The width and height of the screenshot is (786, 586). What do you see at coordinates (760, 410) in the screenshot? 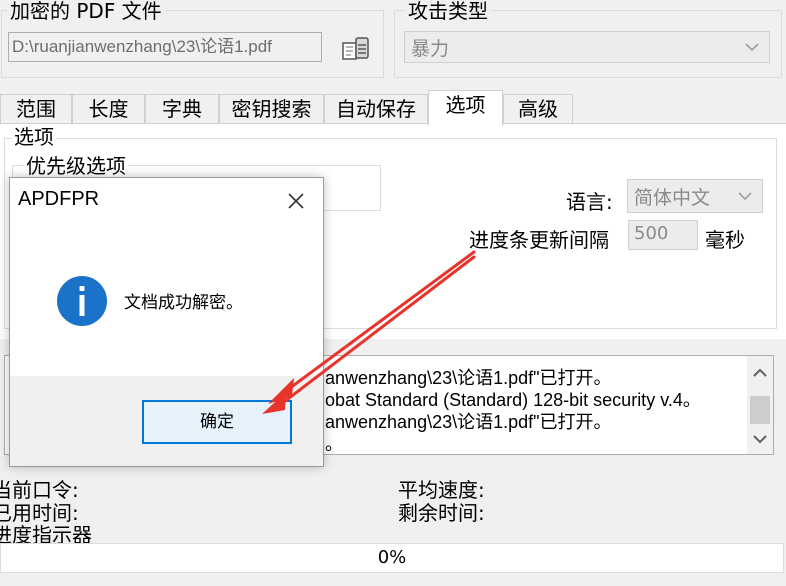
I see `scrollbar-thumb` at bounding box center [760, 410].